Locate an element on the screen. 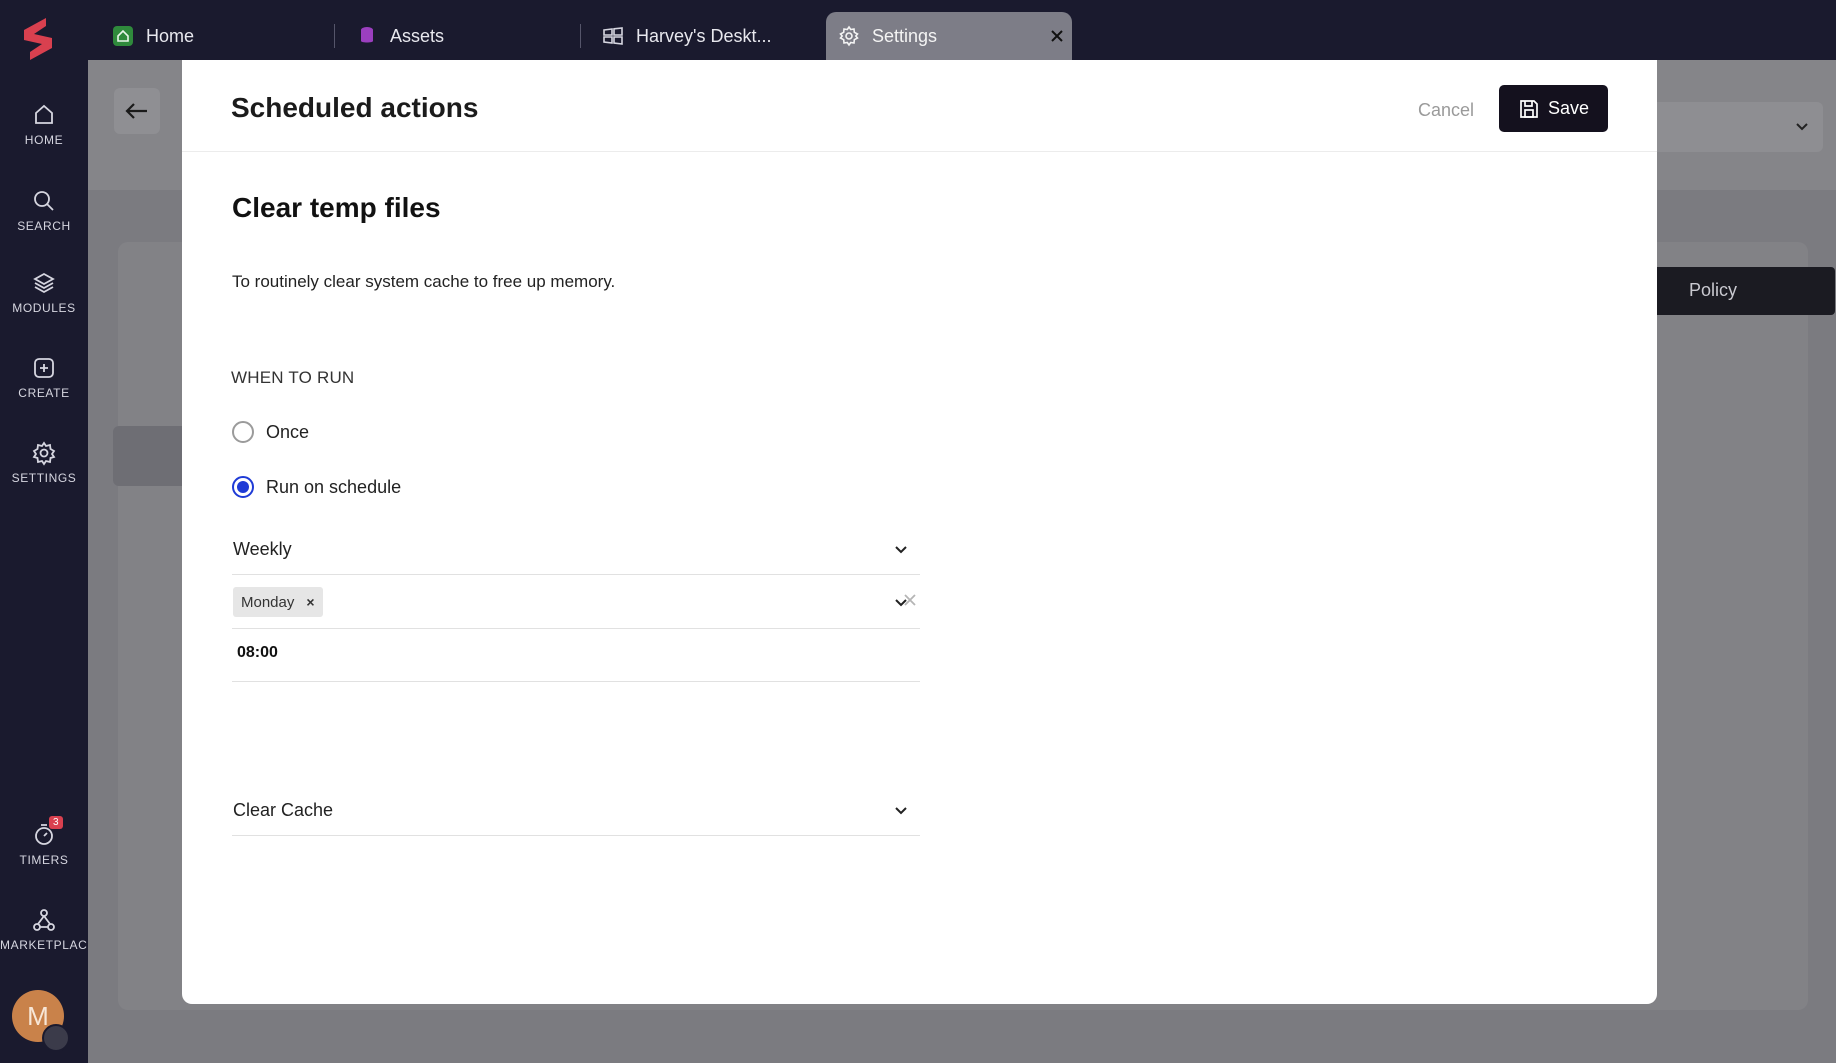 Image resolution: width=1836 pixels, height=1063 pixels. network-icon is located at coordinates (44, 920).